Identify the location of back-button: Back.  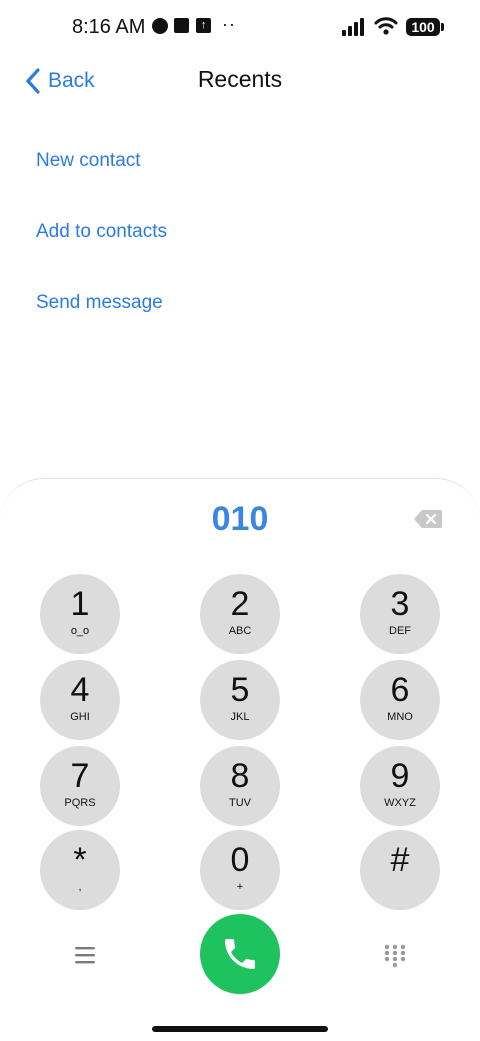
(59, 81).